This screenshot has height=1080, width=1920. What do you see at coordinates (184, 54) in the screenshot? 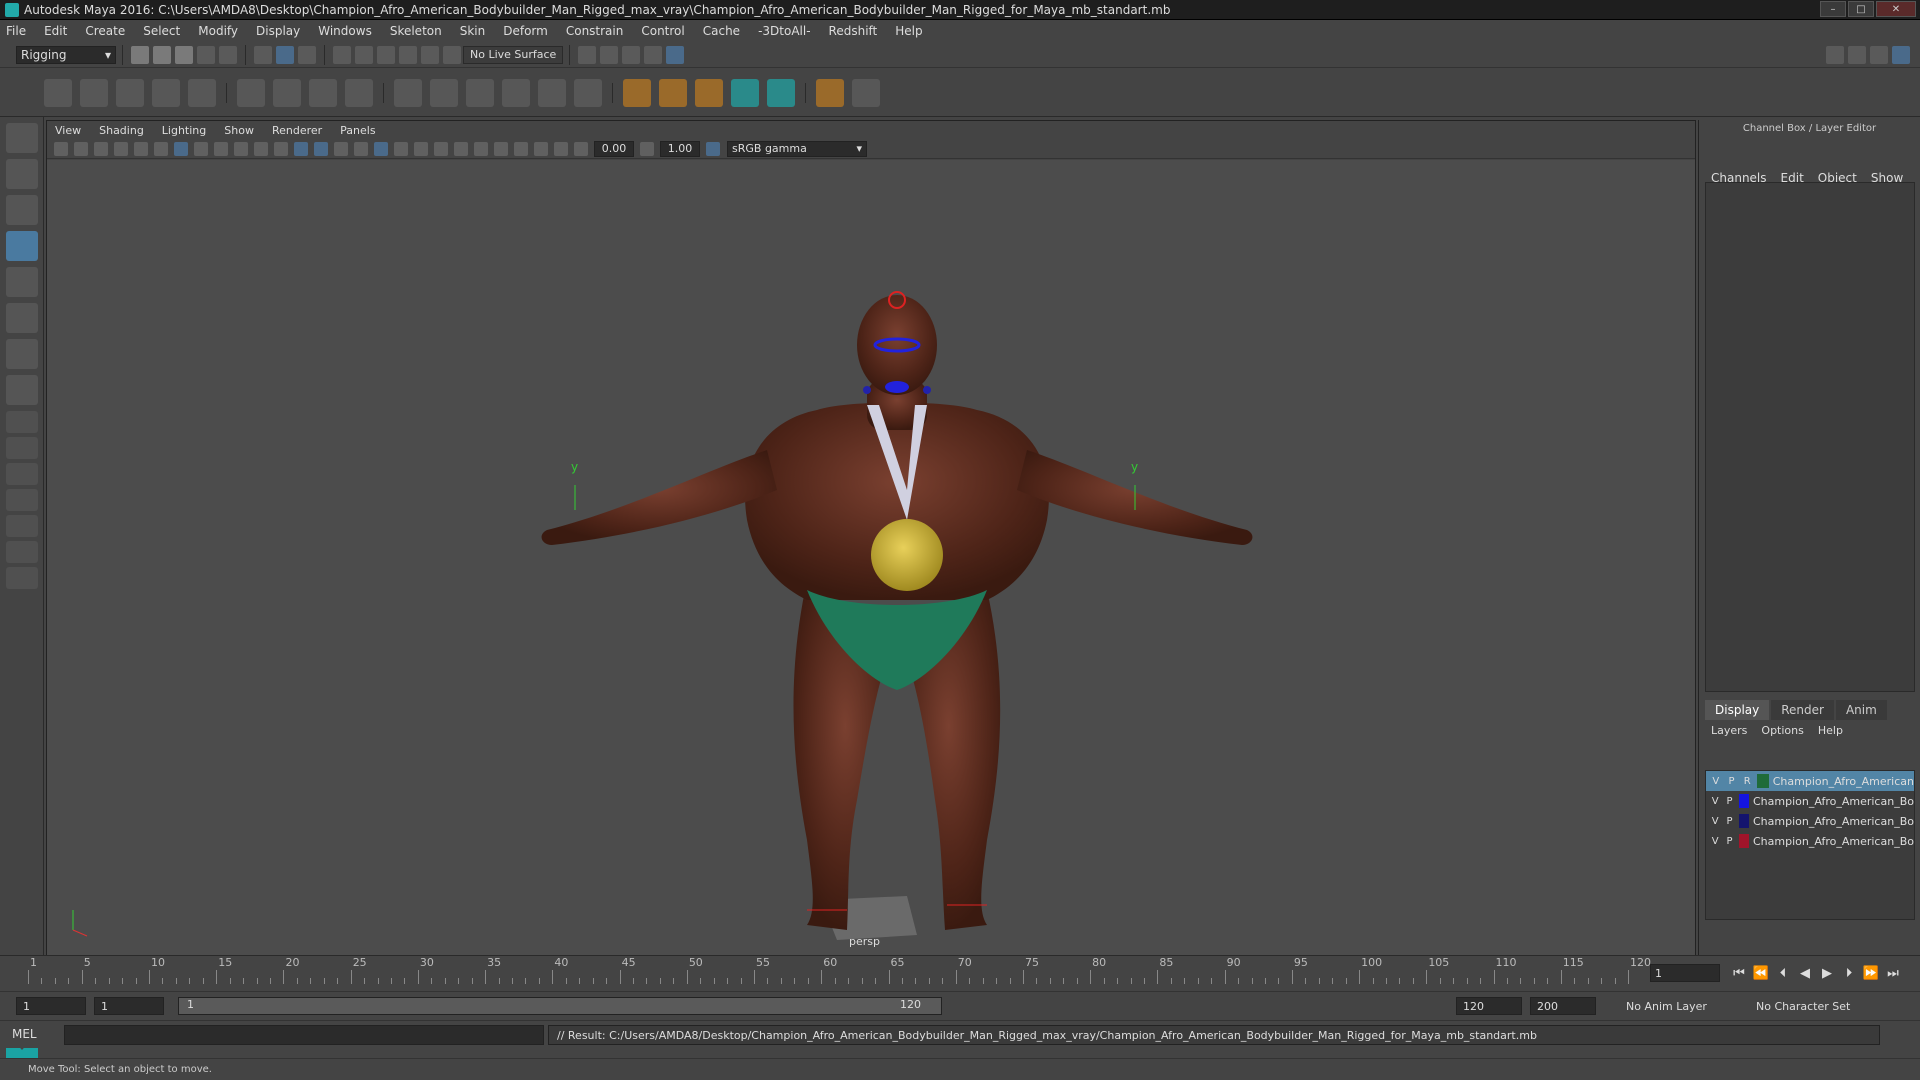
I see `save-scene-icon` at bounding box center [184, 54].